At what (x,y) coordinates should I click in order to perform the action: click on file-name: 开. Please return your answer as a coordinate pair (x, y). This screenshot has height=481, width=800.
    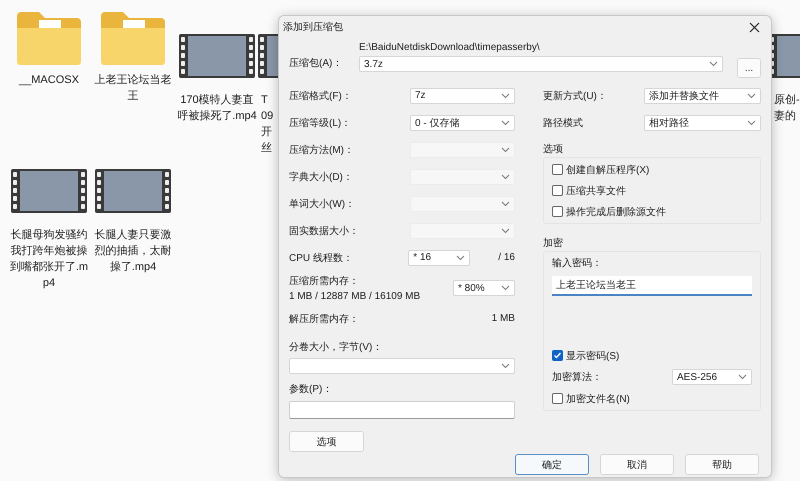
    Looking at the image, I should click on (270, 132).